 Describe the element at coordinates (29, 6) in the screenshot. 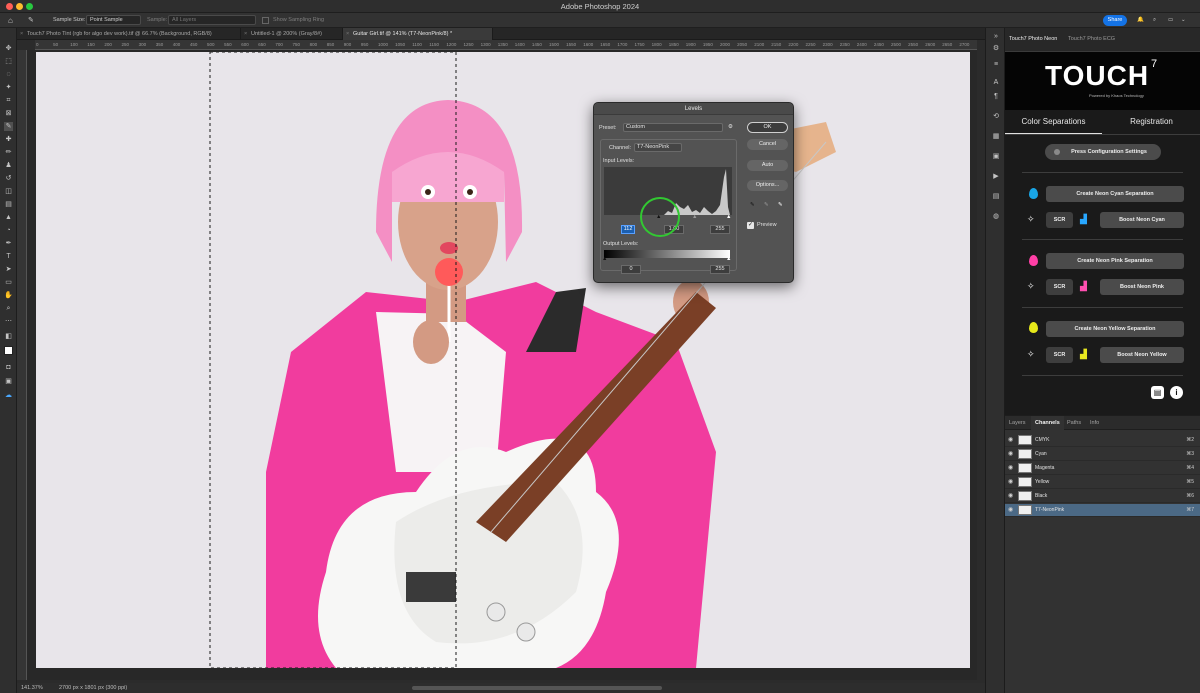

I see `zoom-window-dot` at that location.